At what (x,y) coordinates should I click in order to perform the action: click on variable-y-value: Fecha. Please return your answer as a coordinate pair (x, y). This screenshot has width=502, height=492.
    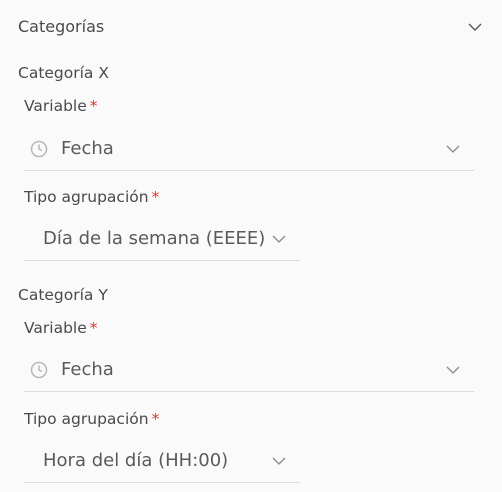
    Looking at the image, I should click on (87, 369).